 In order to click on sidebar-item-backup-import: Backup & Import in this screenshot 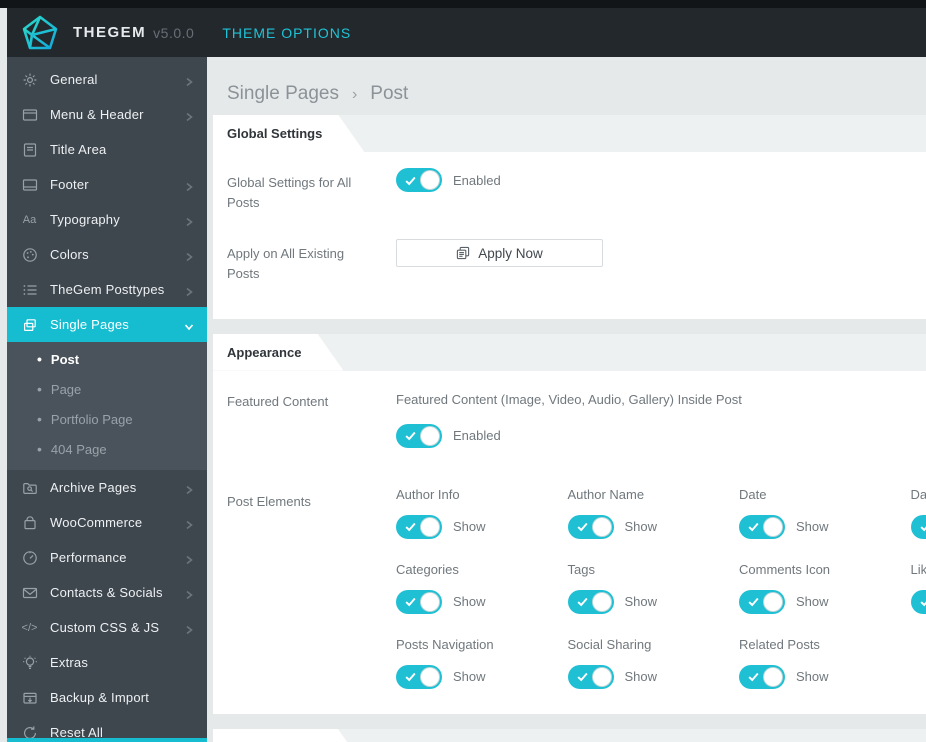, I will do `click(107, 697)`.